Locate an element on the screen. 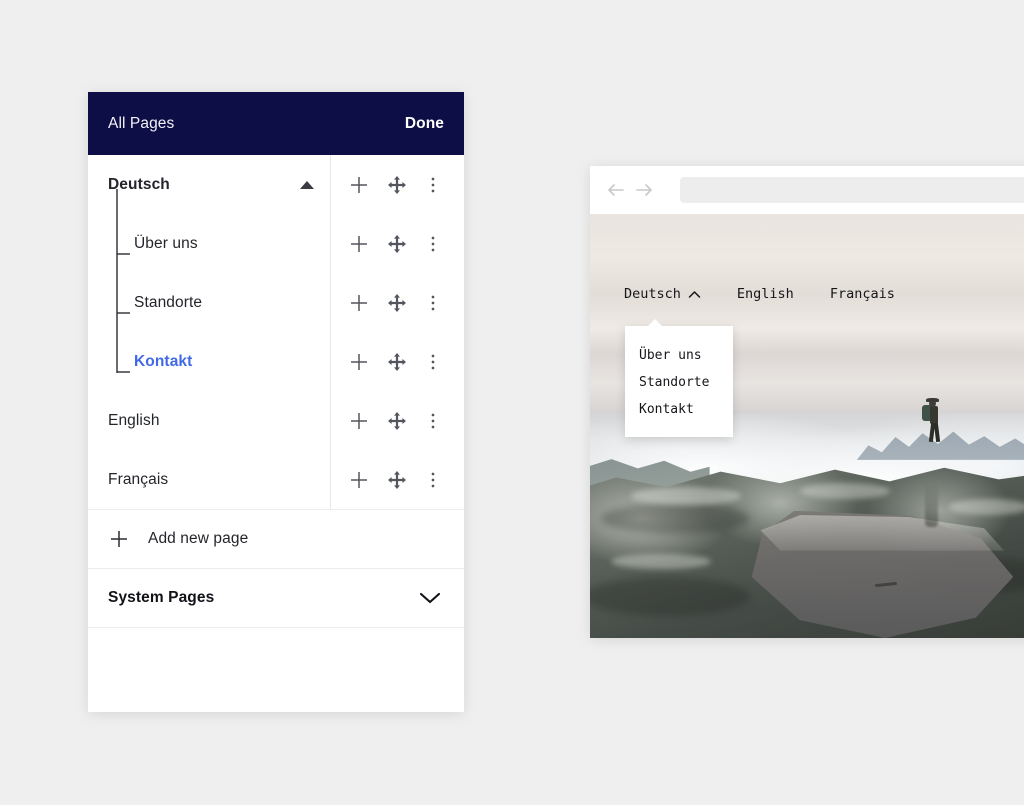 Image resolution: width=1024 pixels, height=805 pixels. dropdown-item-standorte: Standorte is located at coordinates (679, 382).